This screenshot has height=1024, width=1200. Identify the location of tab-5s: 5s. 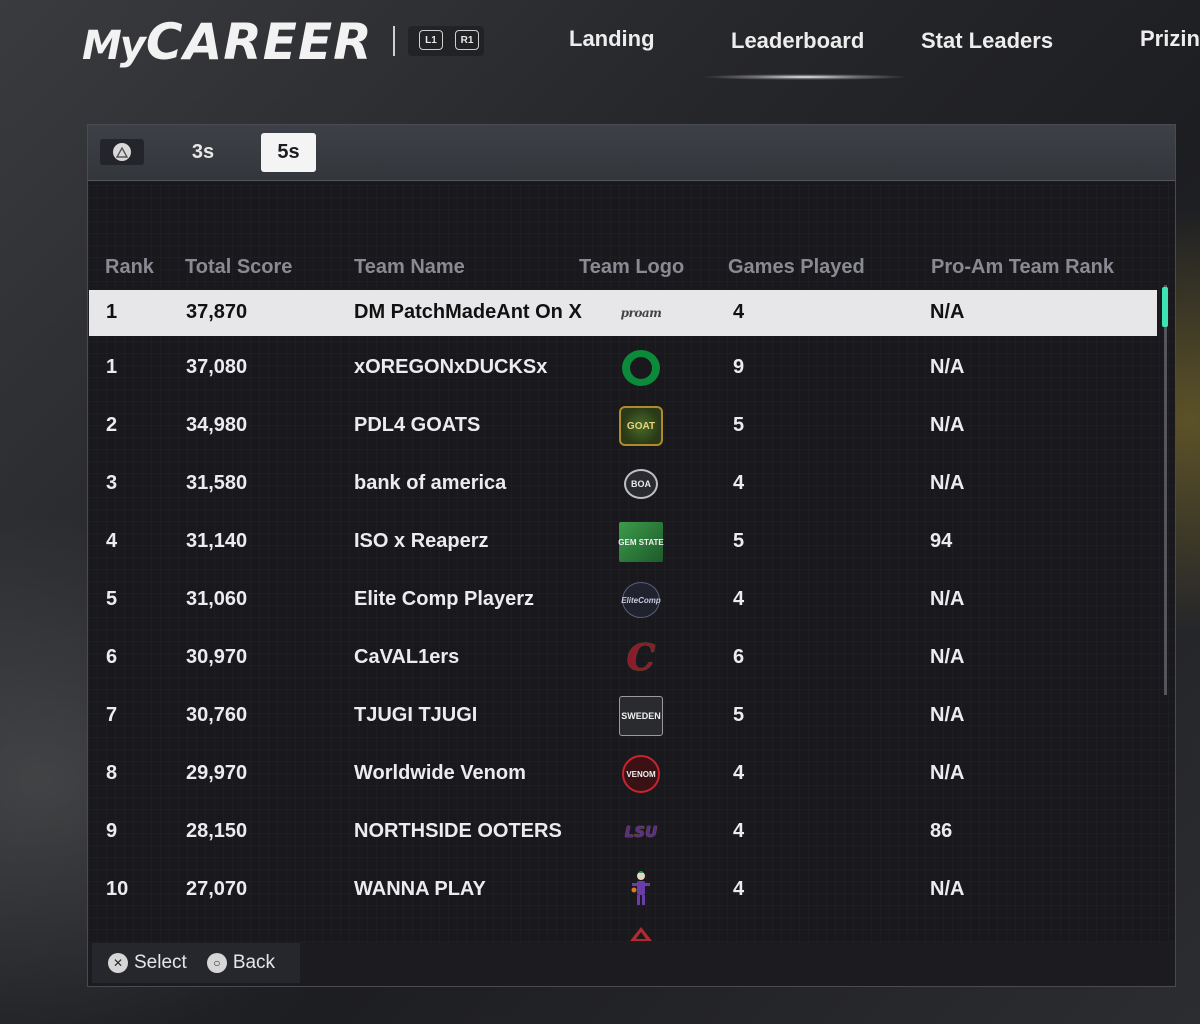
(288, 152).